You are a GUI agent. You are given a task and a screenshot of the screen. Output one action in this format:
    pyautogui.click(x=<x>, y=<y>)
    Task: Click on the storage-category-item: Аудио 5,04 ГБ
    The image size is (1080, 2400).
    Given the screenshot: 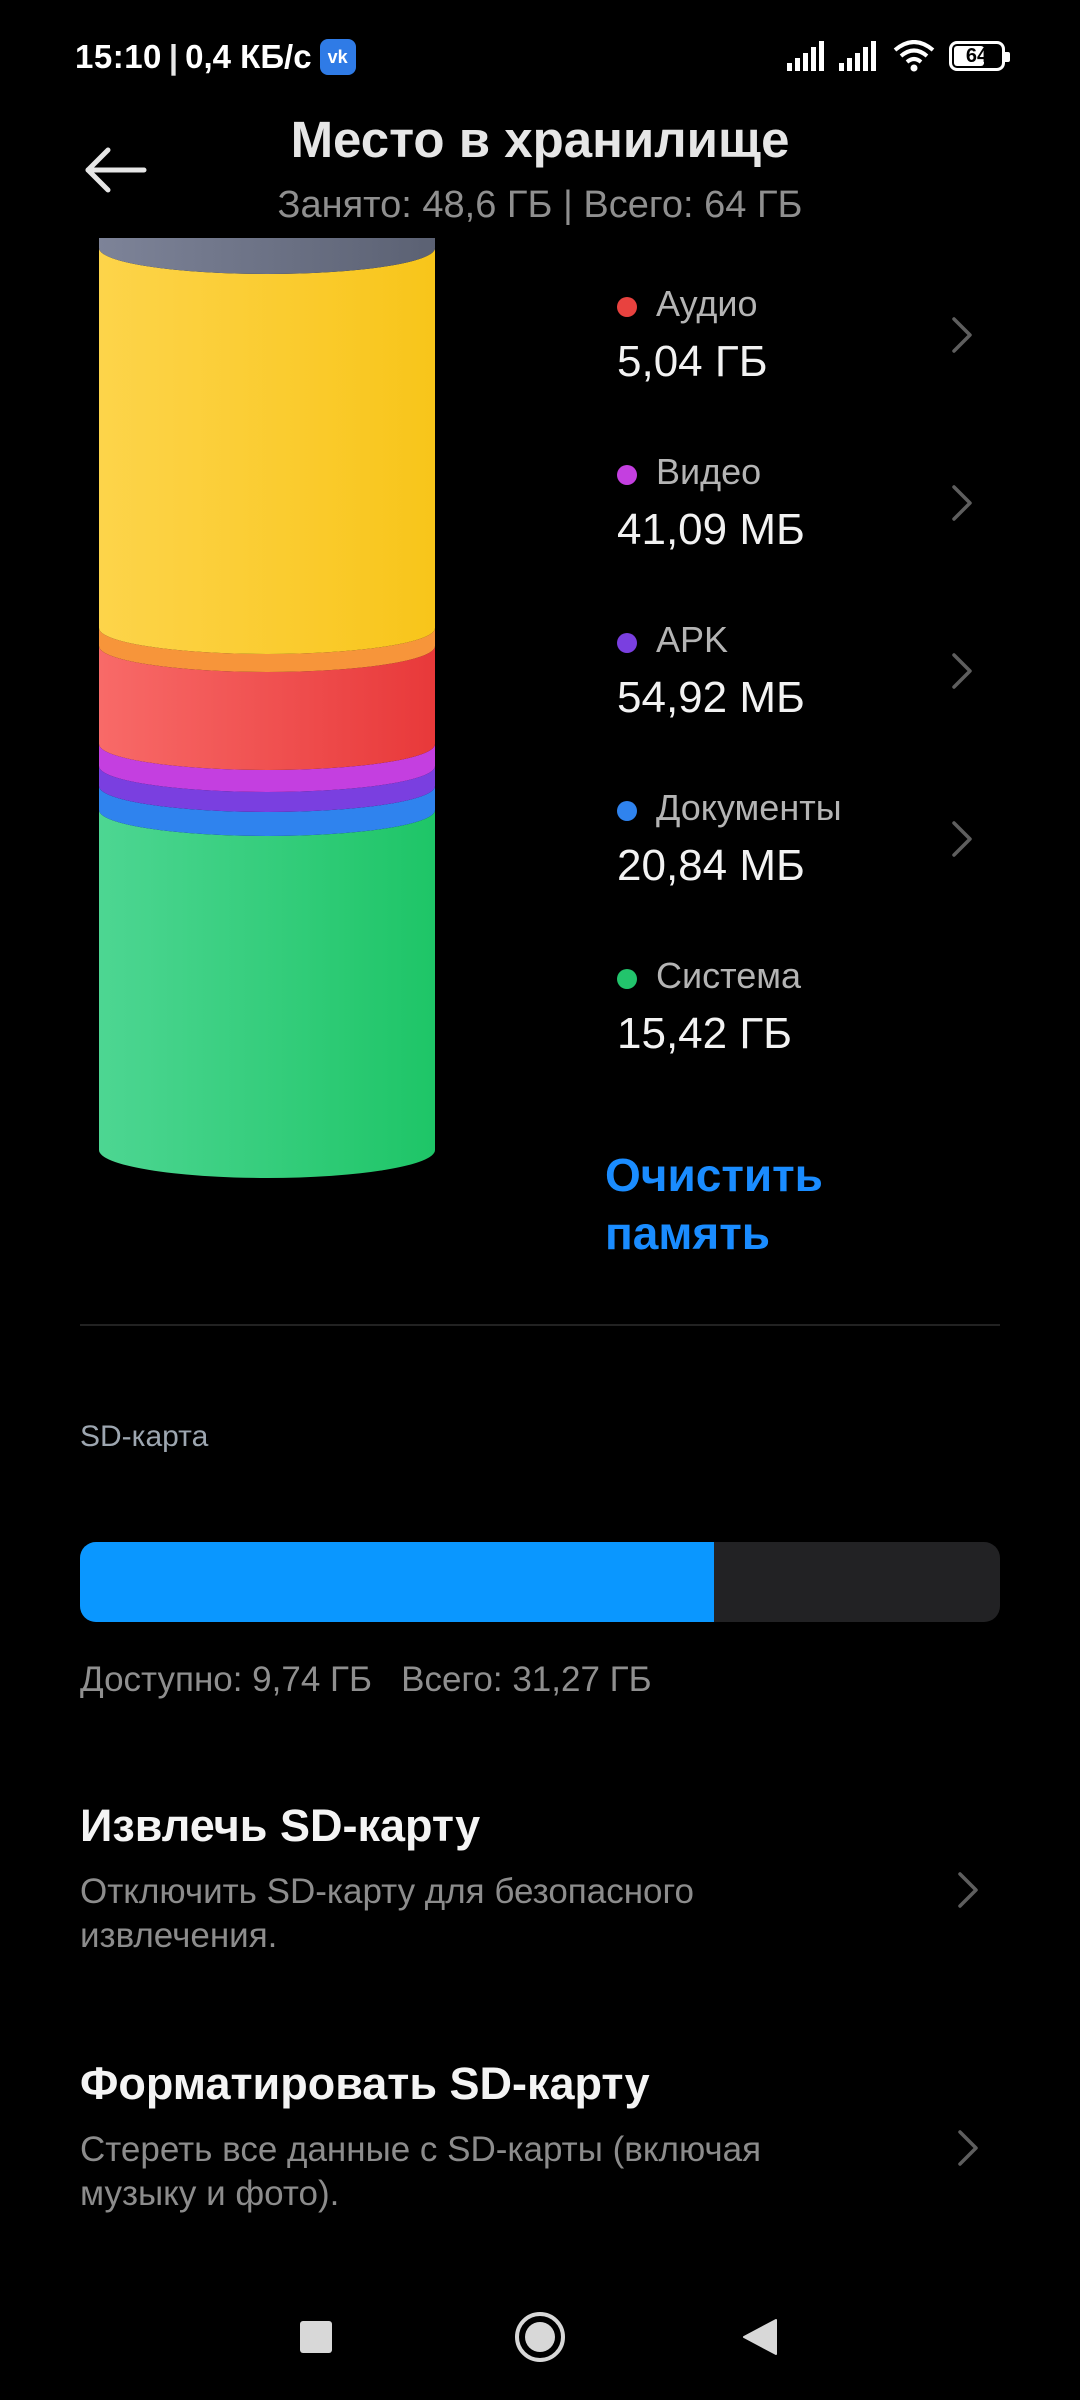 What is the action you would take?
    pyautogui.click(x=810, y=350)
    